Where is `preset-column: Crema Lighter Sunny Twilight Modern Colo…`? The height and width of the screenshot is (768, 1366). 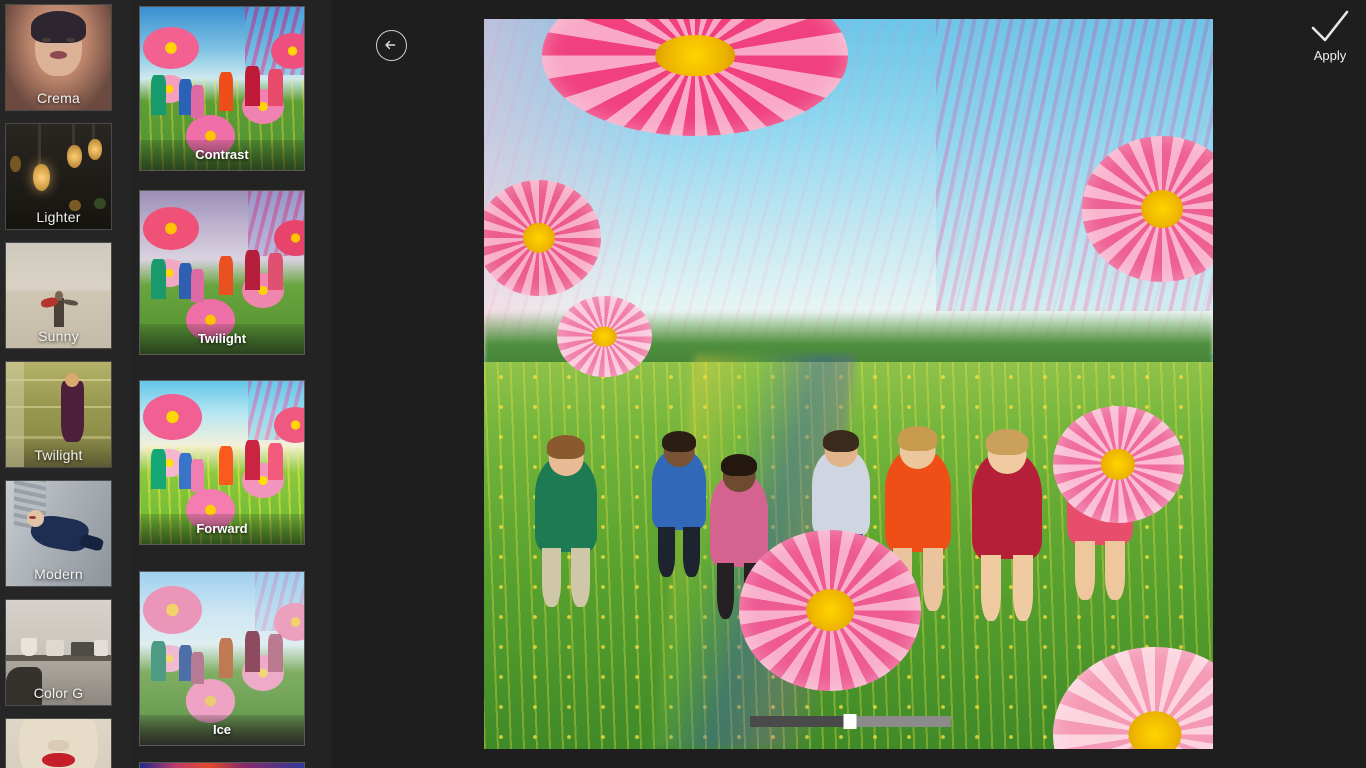 preset-column: Crema Lighter Sunny Twilight Modern Colo… is located at coordinates (65, 384).